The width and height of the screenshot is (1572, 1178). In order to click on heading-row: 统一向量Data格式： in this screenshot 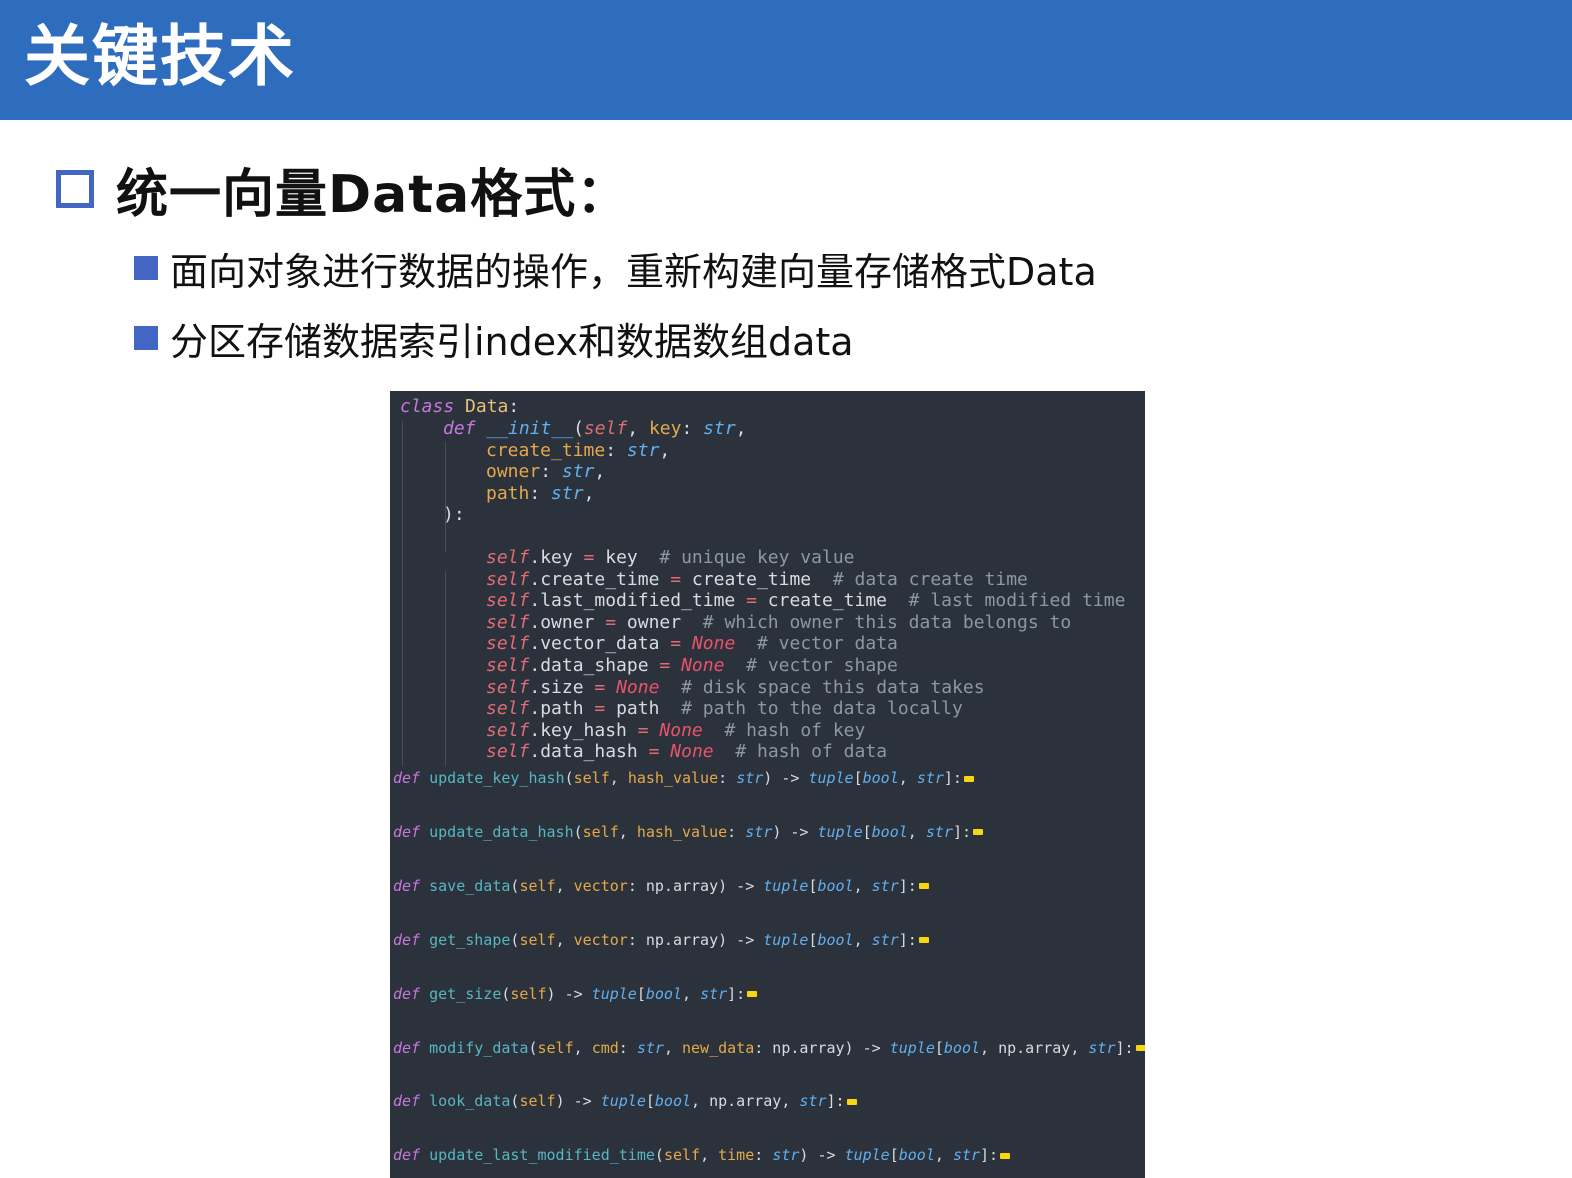, I will do `click(342, 190)`.